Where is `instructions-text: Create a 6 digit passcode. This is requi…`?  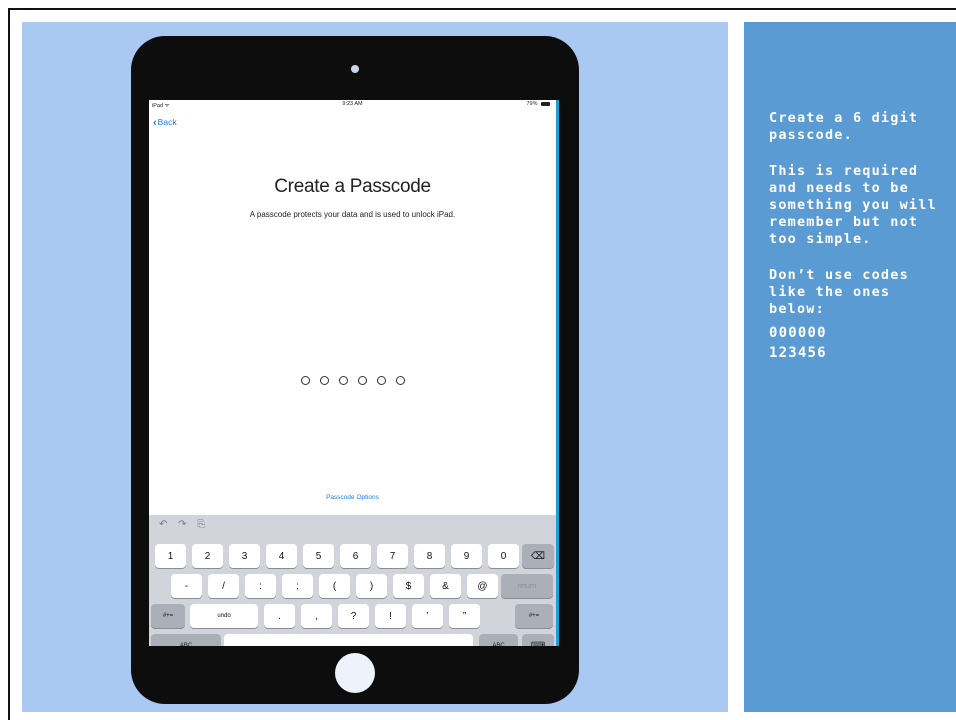
instructions-text: Create a 6 digit passcode. This is requi… is located at coordinates (859, 236).